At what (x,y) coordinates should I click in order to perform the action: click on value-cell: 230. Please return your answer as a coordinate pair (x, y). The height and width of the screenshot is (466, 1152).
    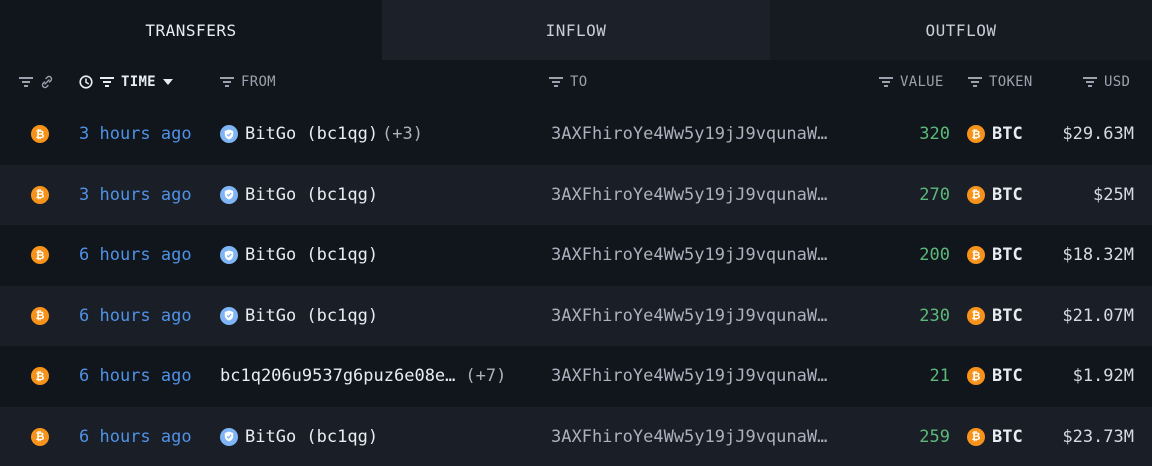
    Looking at the image, I should click on (934, 315).